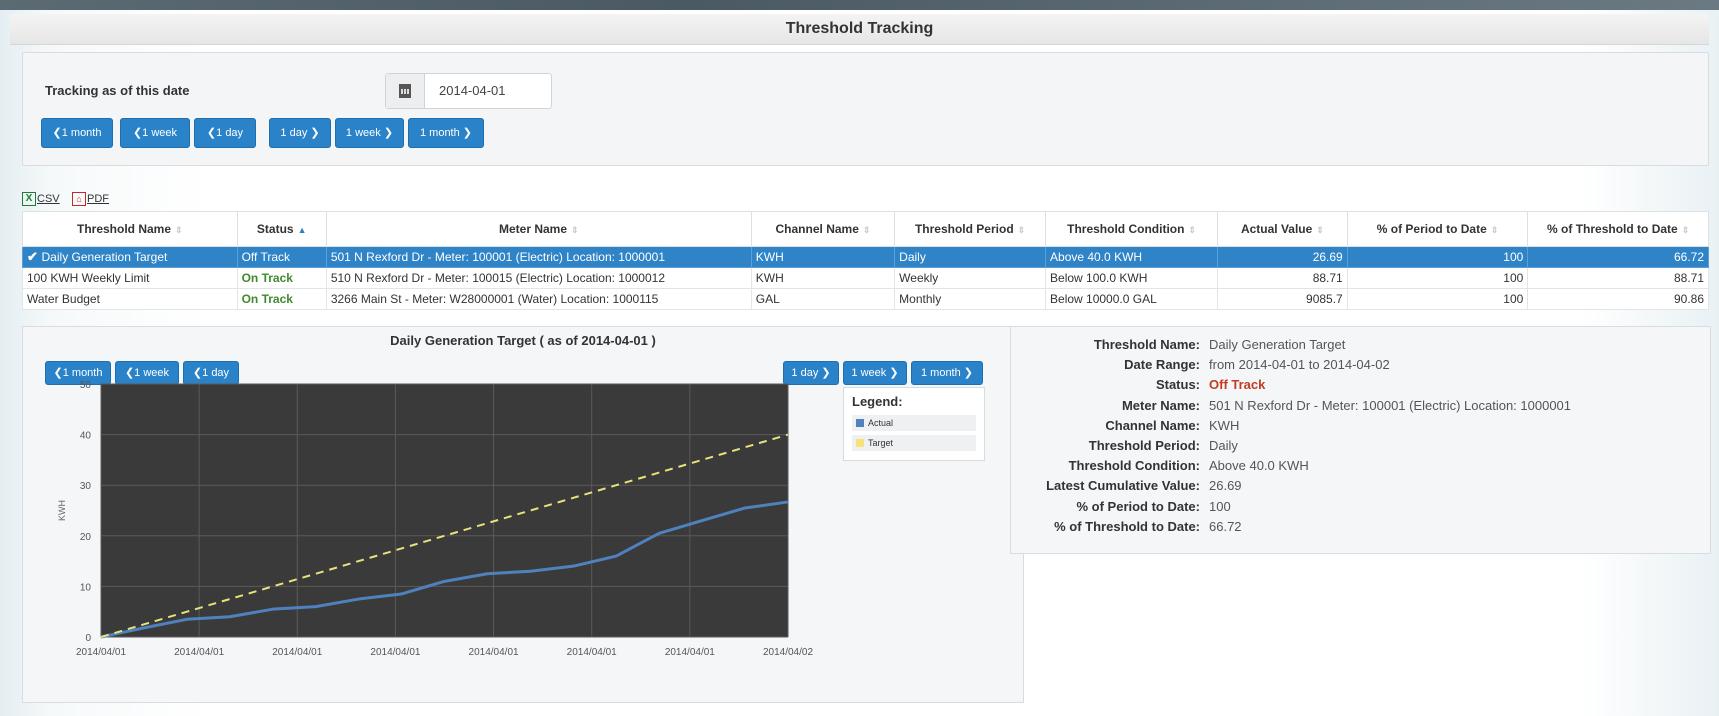 This screenshot has height=716, width=1719. What do you see at coordinates (77, 133) in the screenshot?
I see `back-1-month-button: ❮1 month` at bounding box center [77, 133].